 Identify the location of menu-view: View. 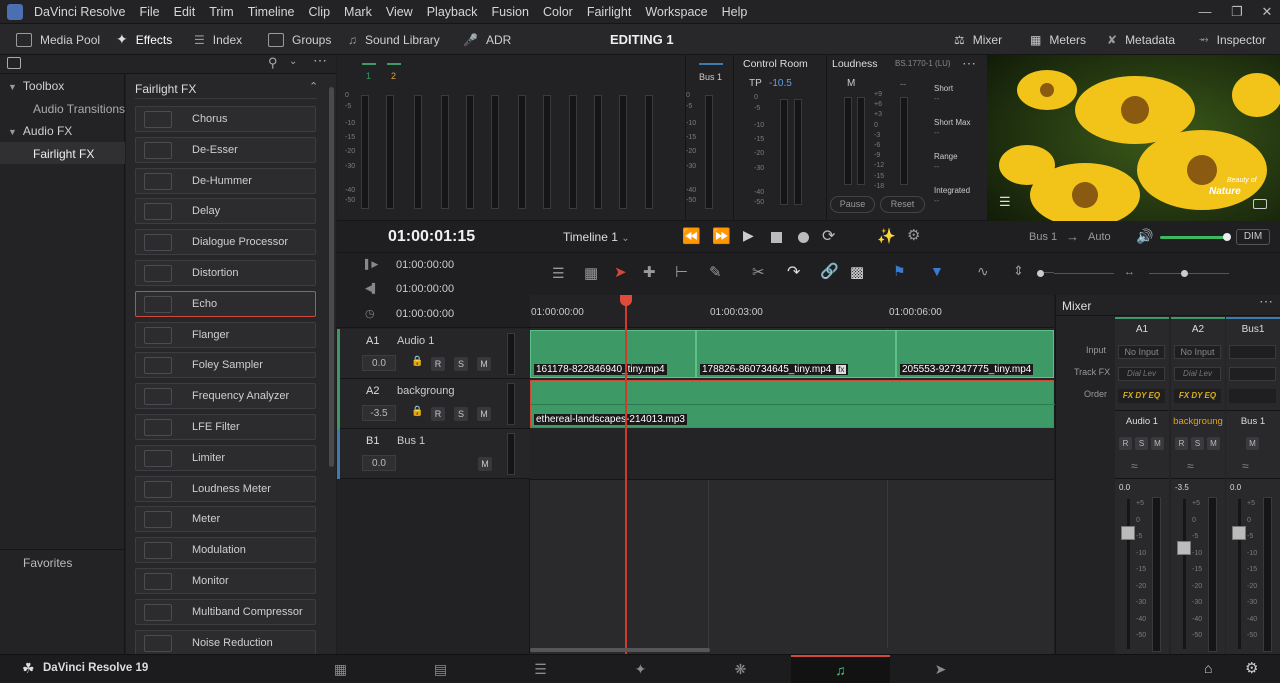
(399, 12).